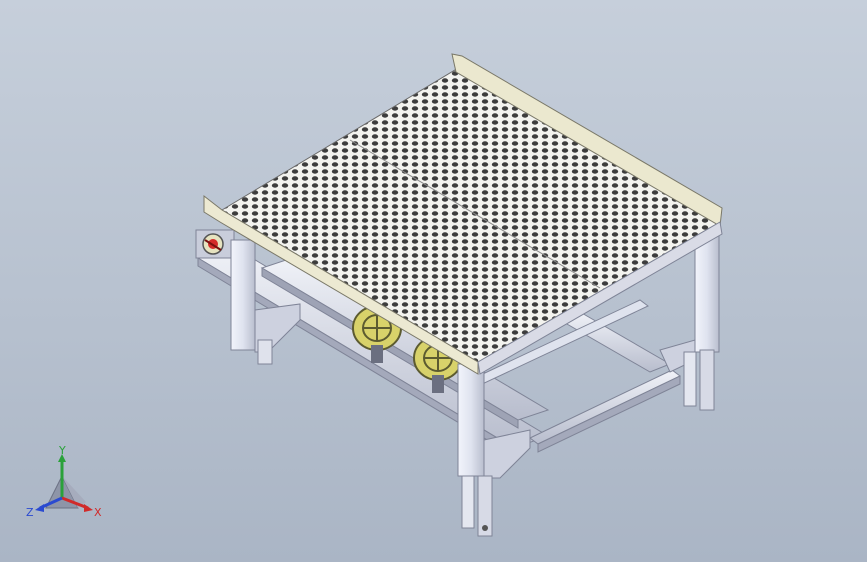 Image resolution: width=867 pixels, height=562 pixels. What do you see at coordinates (62, 451) in the screenshot?
I see `y-axis-label: Y` at bounding box center [62, 451].